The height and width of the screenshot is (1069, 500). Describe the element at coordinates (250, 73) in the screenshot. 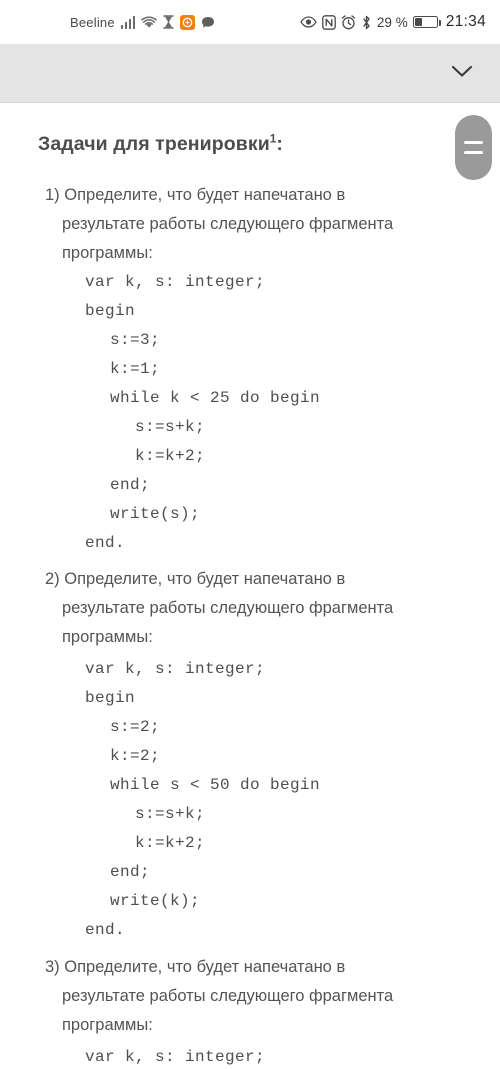

I see `app-toolbar` at that location.